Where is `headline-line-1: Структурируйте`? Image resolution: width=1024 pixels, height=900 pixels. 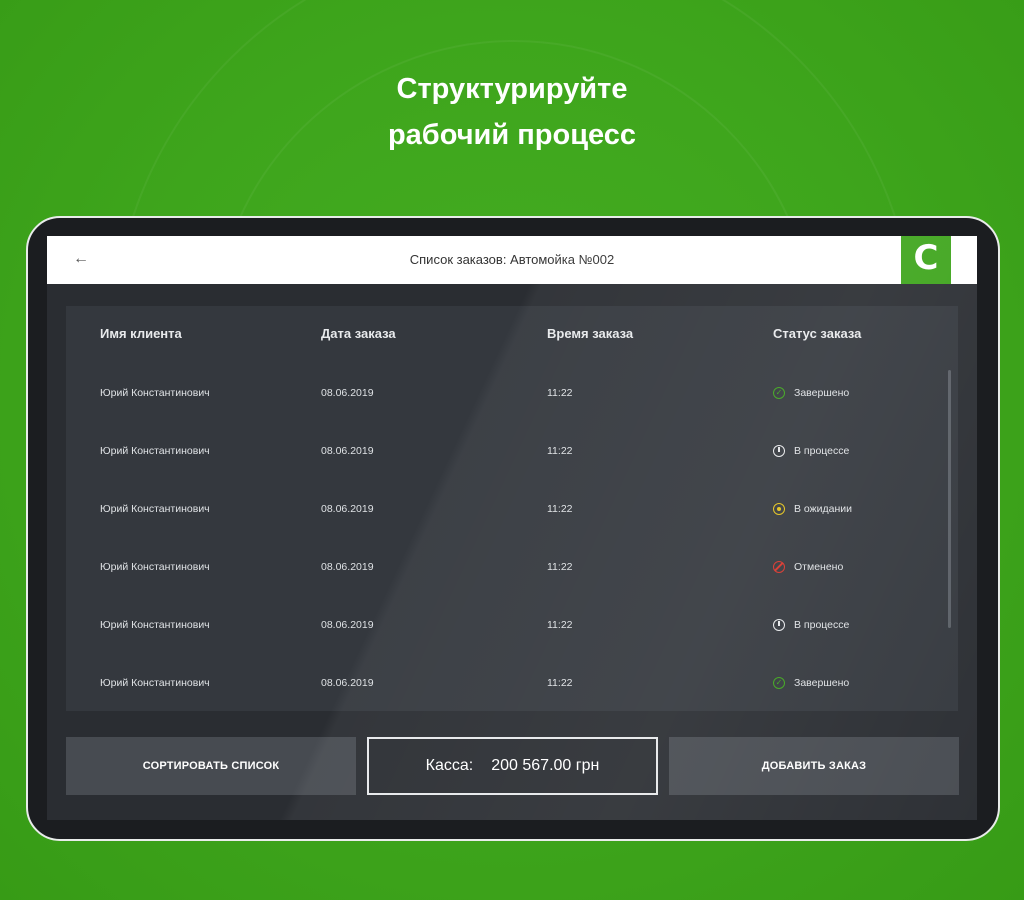
headline-line-1: Структурируйте is located at coordinates (512, 89).